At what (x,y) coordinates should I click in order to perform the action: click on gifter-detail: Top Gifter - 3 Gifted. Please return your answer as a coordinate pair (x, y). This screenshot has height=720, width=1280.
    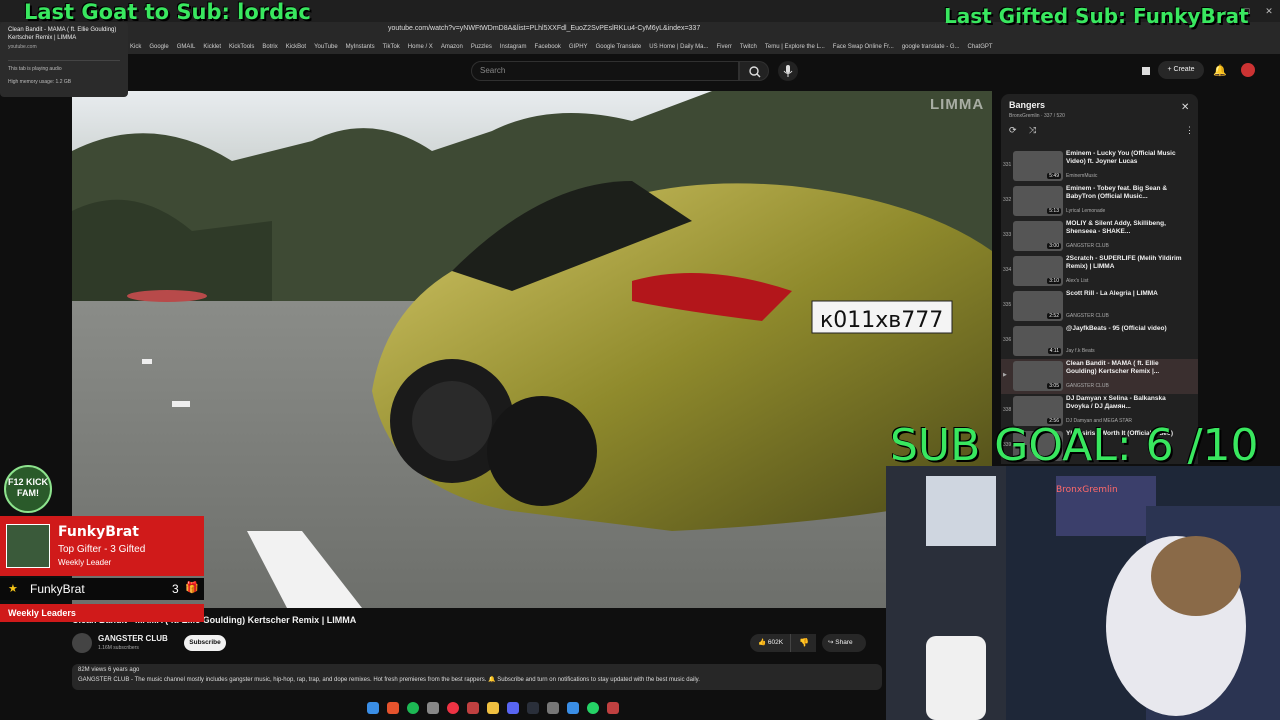
    Looking at the image, I should click on (102, 549).